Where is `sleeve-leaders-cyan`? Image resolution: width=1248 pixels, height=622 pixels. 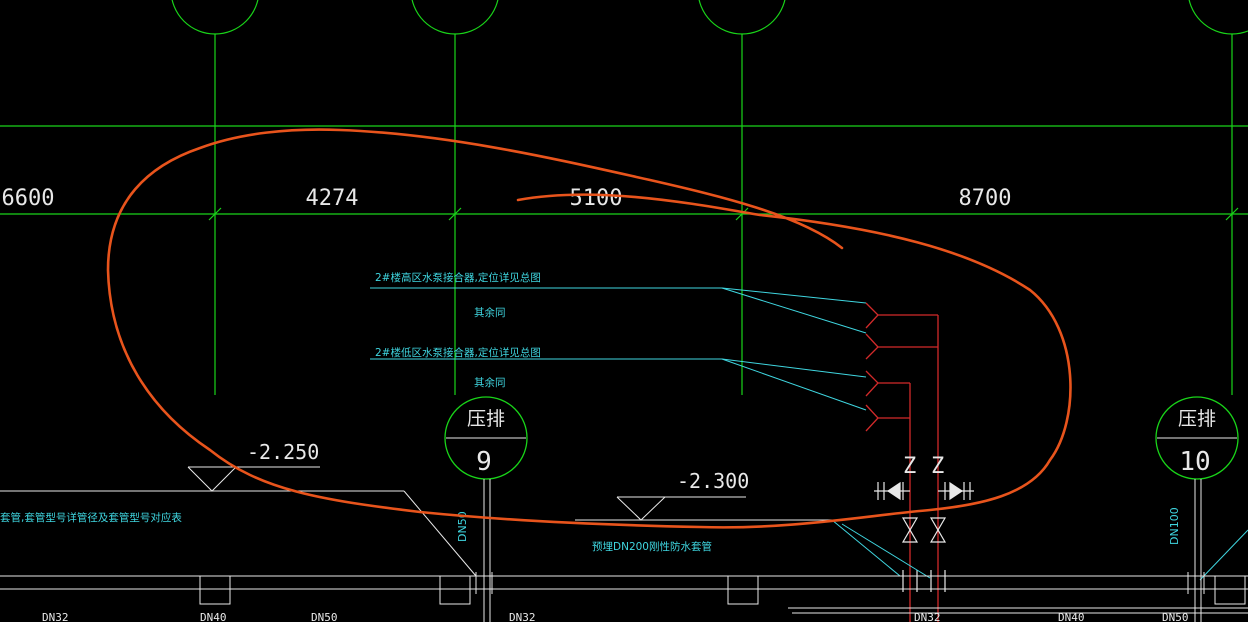 sleeve-leaders-cyan is located at coordinates (1039, 550).